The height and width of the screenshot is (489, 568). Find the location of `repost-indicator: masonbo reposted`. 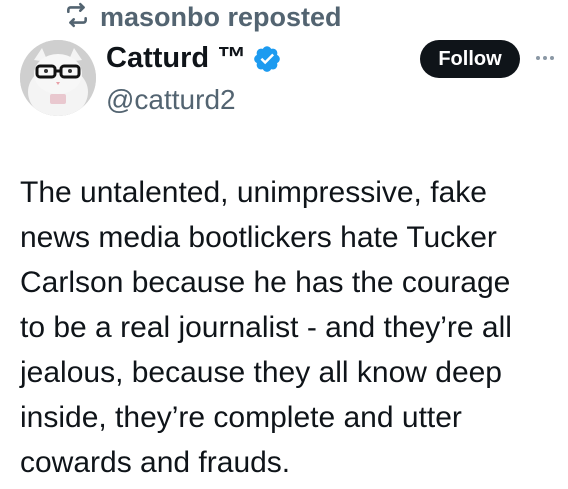

repost-indicator: masonbo reposted is located at coordinates (203, 17).